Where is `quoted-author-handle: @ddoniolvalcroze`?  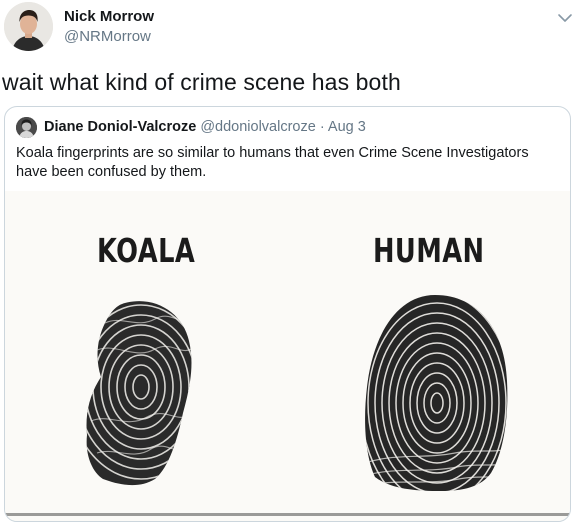
quoted-author-handle: @ddoniolvalcroze is located at coordinates (257, 127).